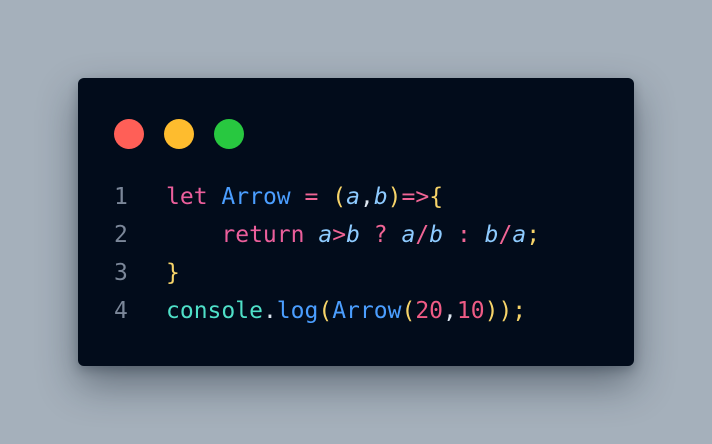 The width and height of the screenshot is (712, 444). I want to click on code-text: }, so click(173, 273).